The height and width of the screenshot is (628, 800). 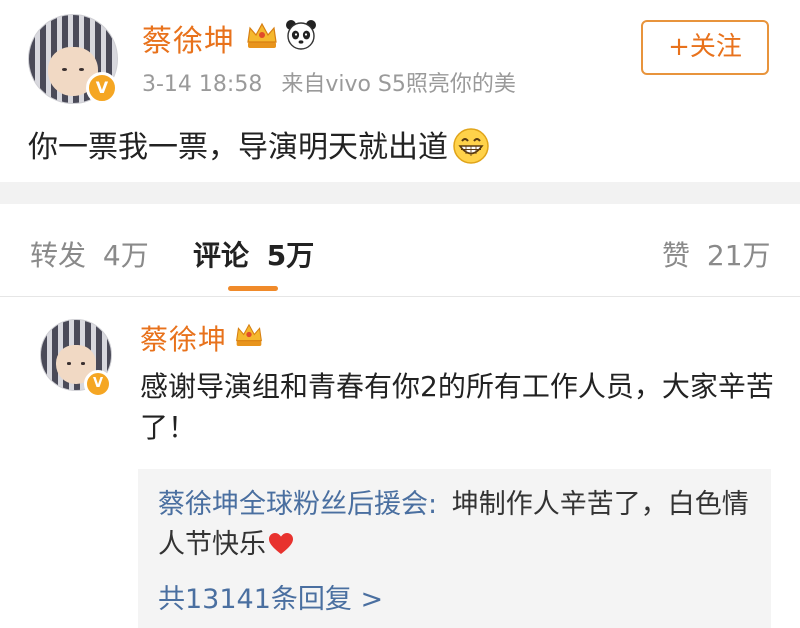 I want to click on reply-count-link: 共13141条回复 >, so click(x=454, y=596).